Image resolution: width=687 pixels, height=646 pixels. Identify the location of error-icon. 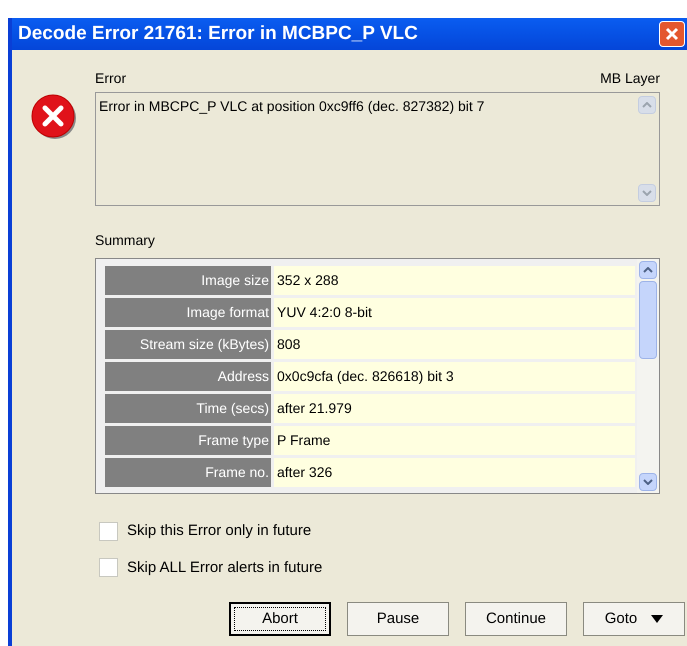
(53, 117).